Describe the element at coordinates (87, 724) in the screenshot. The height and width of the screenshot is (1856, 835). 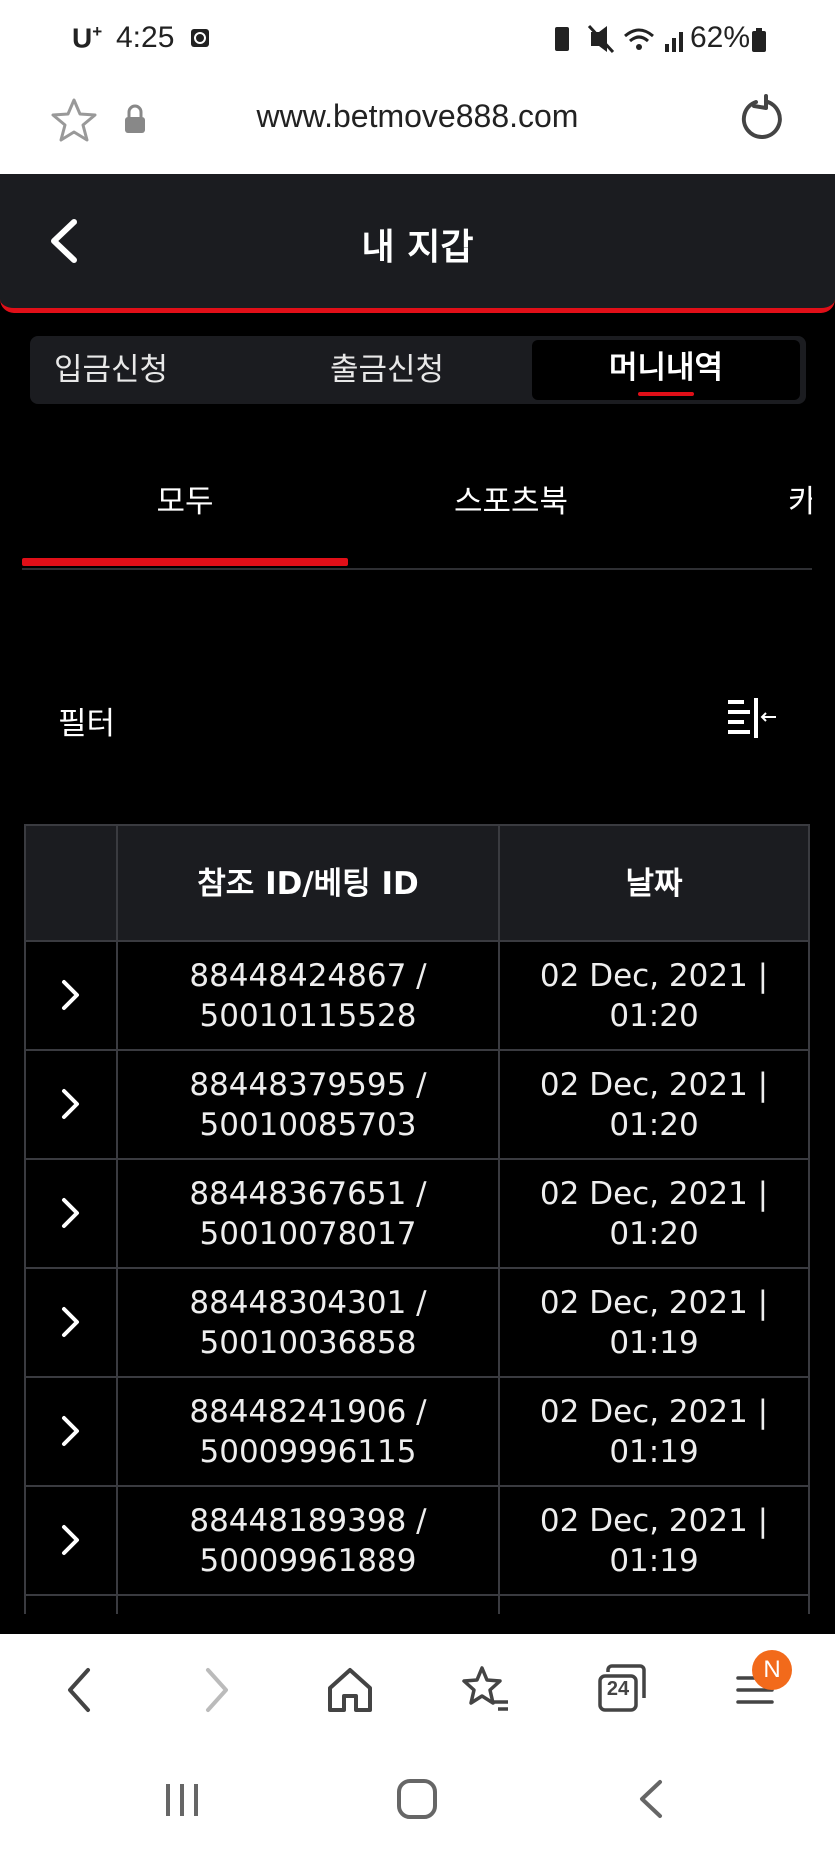
I see `filter-label: 필터` at that location.